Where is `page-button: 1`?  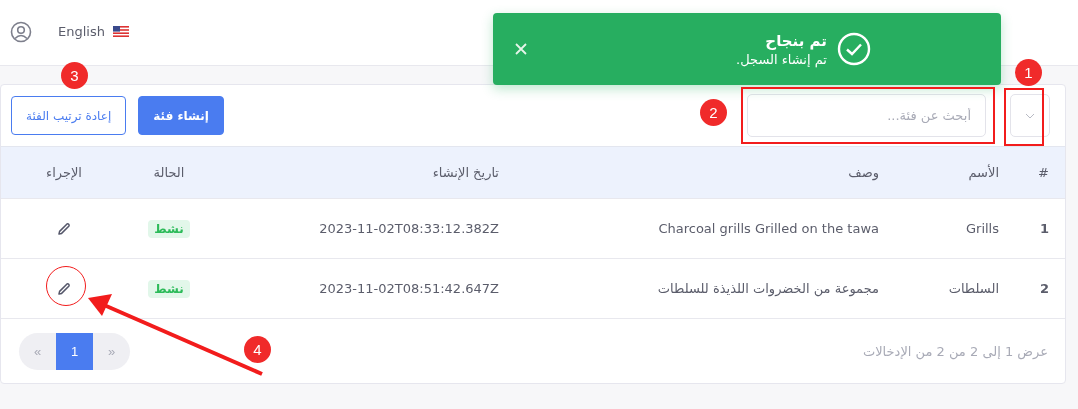
page-button: 1 is located at coordinates (74, 351).